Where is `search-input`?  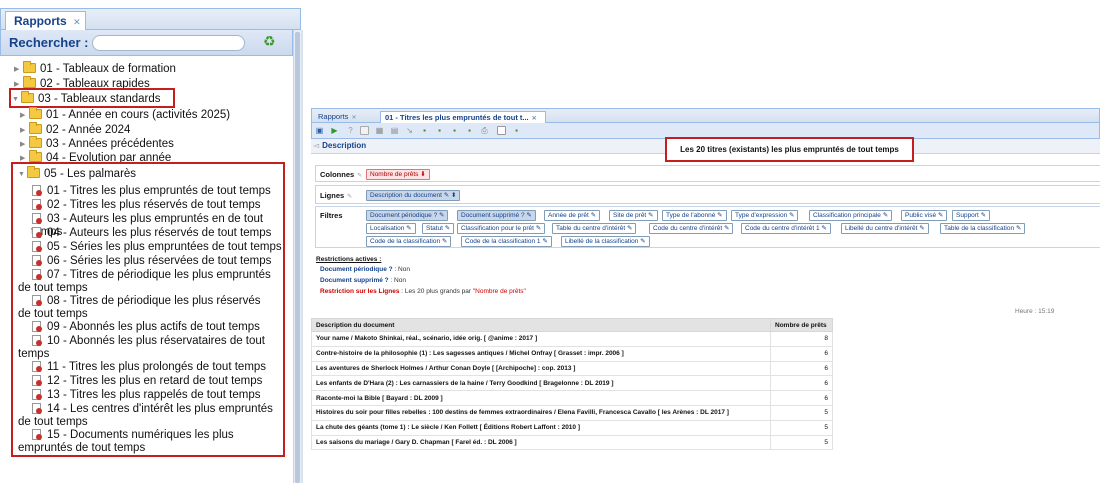
search-input is located at coordinates (168, 43).